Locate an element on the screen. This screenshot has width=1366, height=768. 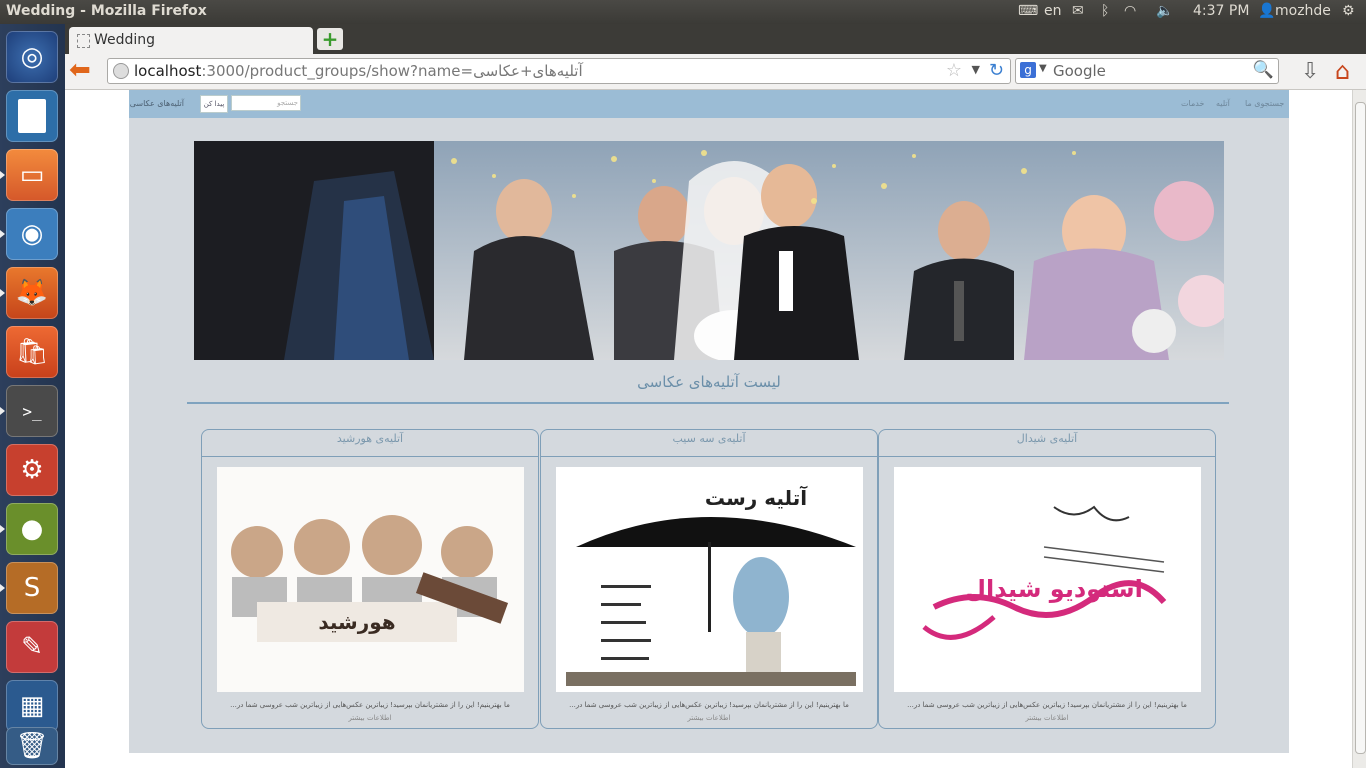
reload-icon: ↻ is located at coordinates (996, 70).